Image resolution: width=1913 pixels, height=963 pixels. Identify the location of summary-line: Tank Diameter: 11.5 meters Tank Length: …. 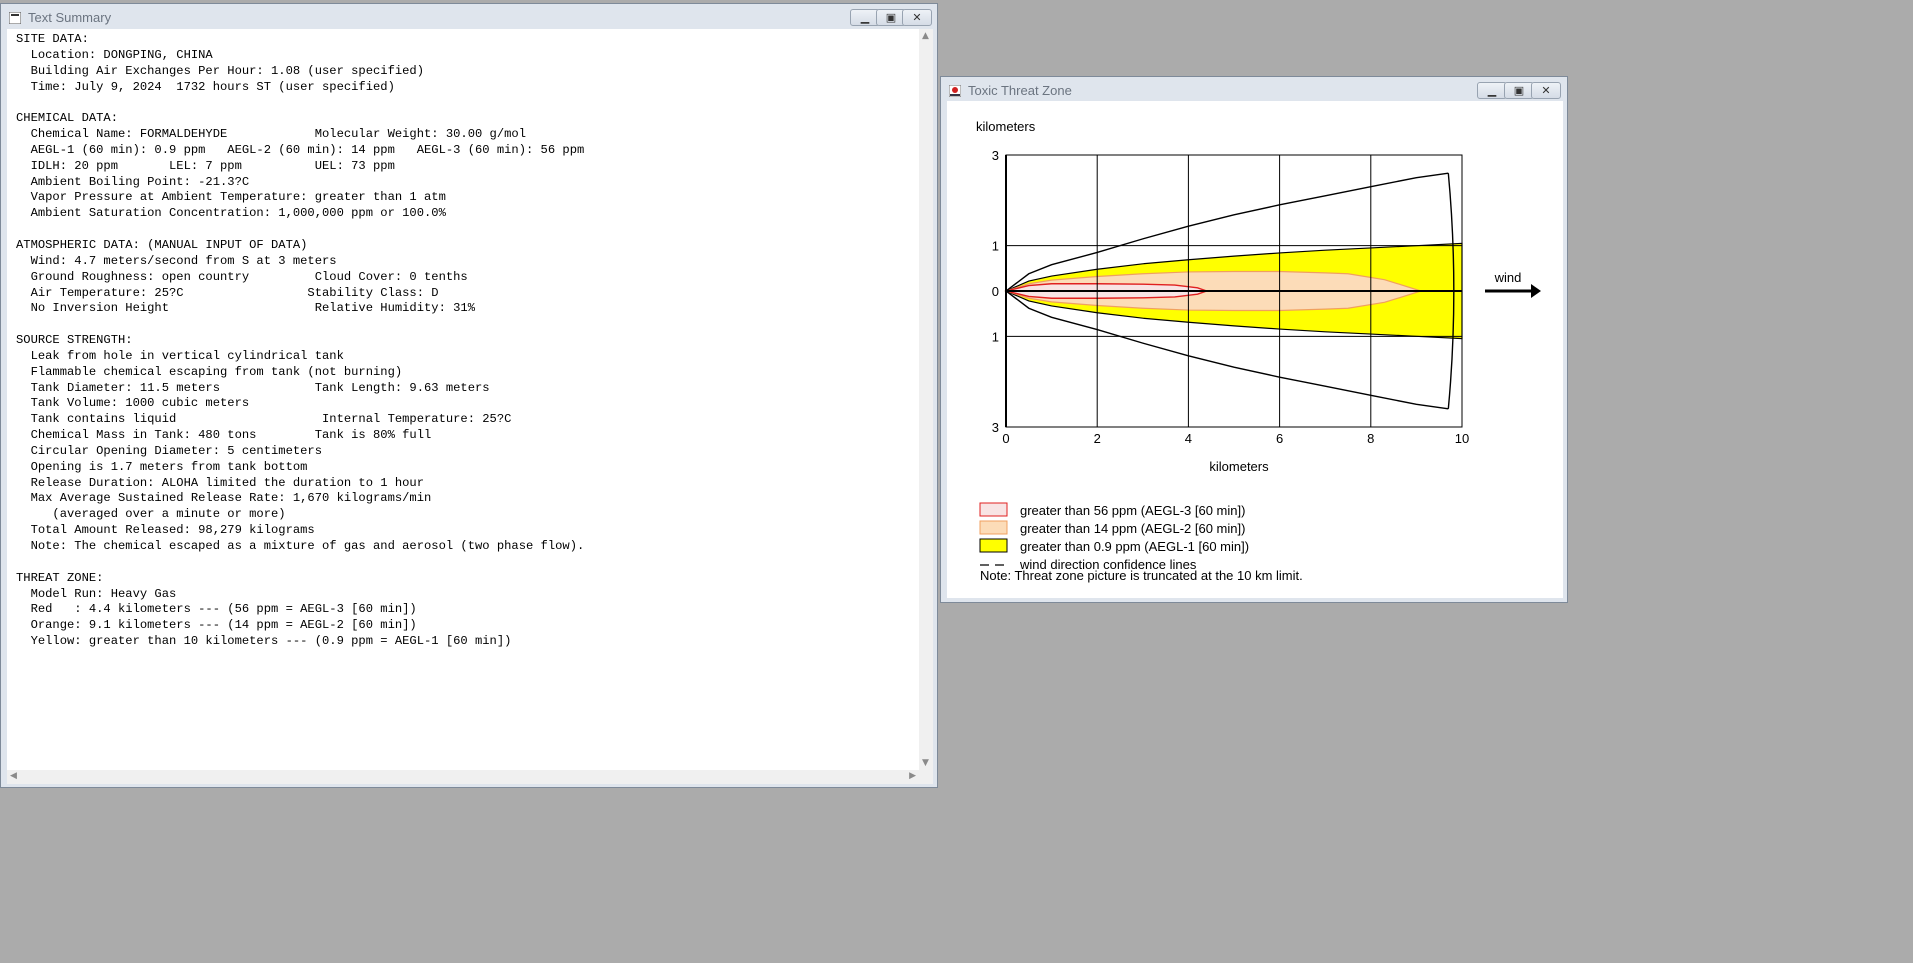
(260, 387).